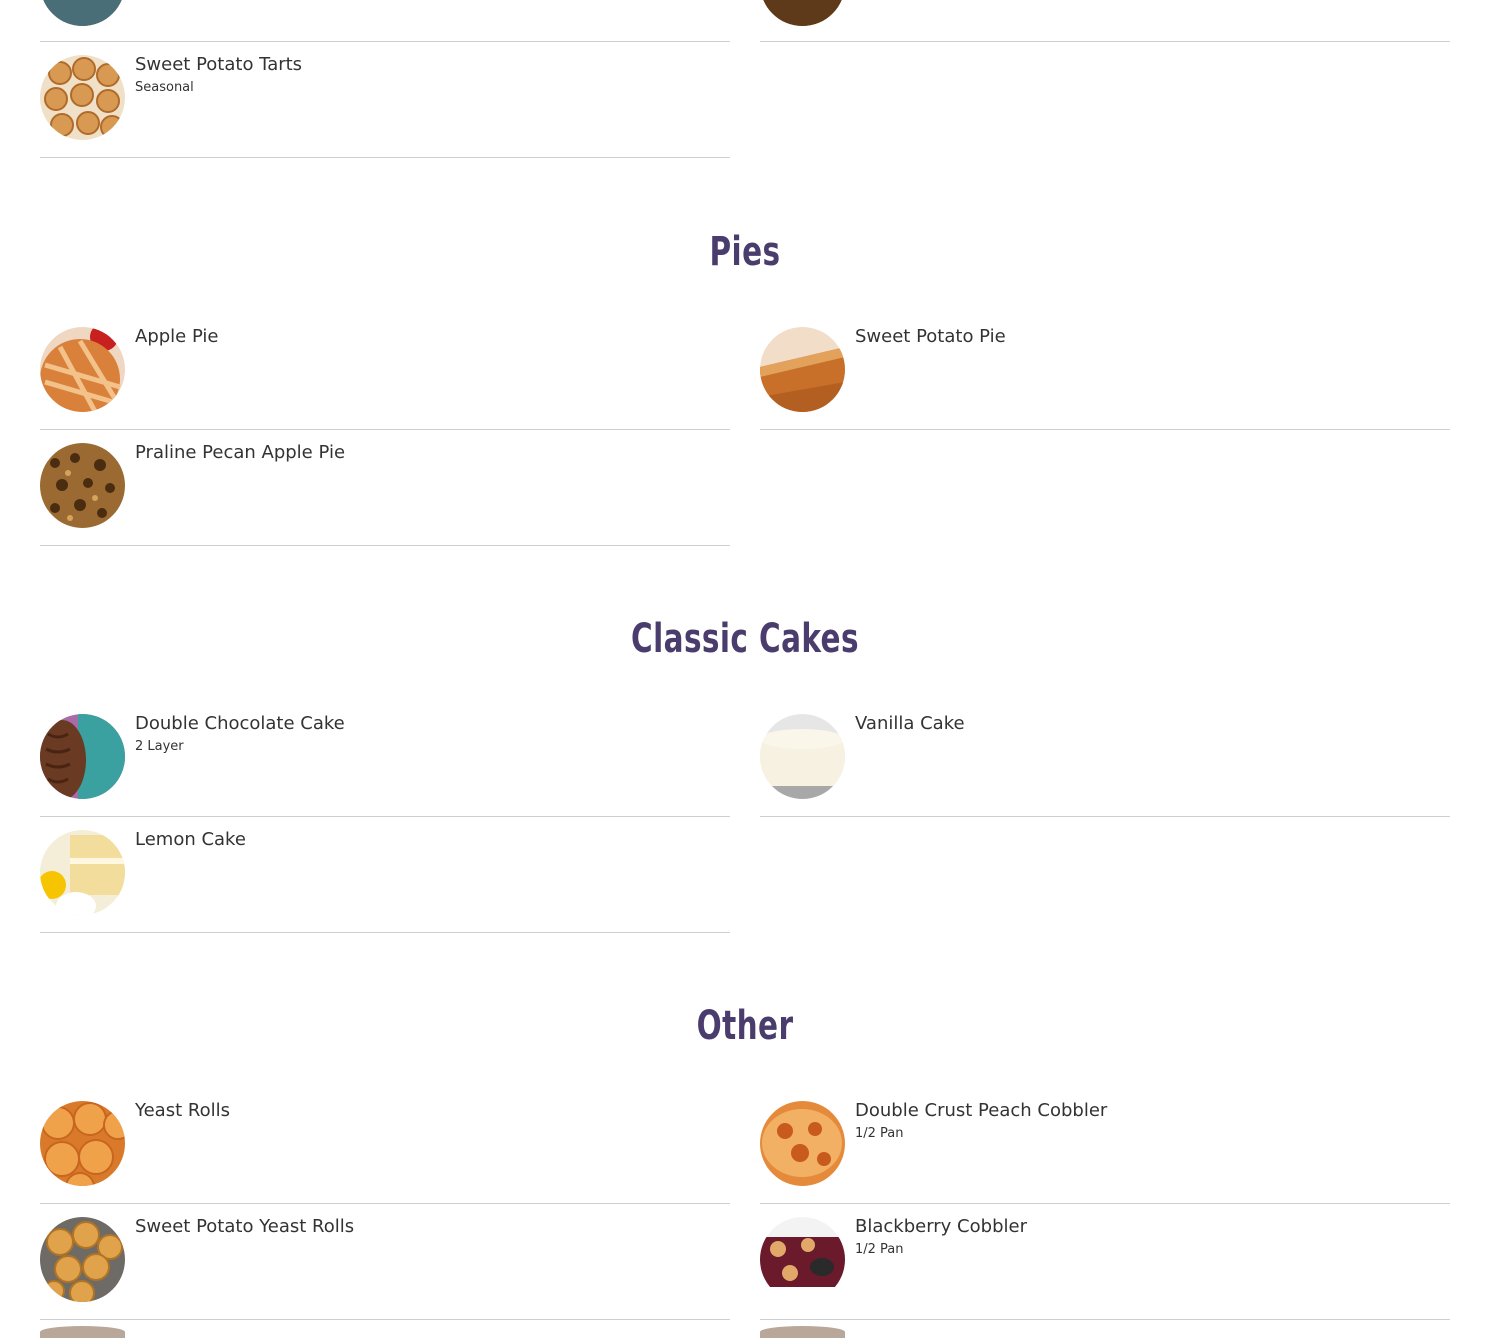 Image resolution: width=1490 pixels, height=1338 pixels. What do you see at coordinates (82, 13) in the screenshot?
I see `chocolate-bar-photo-icon` at bounding box center [82, 13].